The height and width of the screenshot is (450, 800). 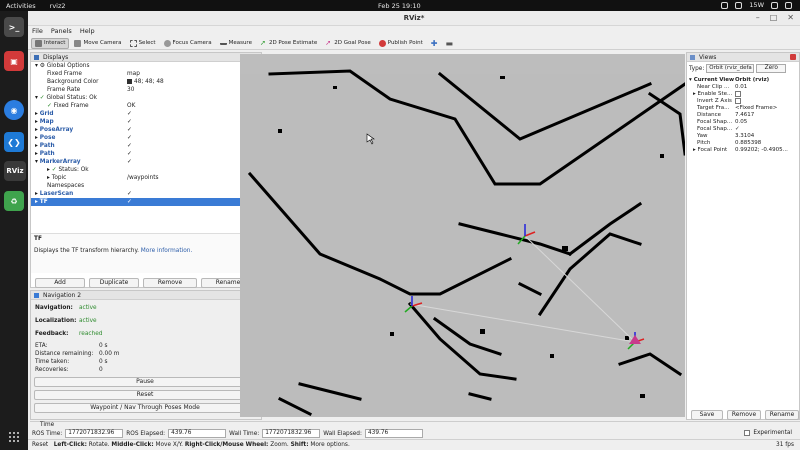 What do you see at coordinates (739, 5) in the screenshot?
I see `accessibility-icon` at bounding box center [739, 5].